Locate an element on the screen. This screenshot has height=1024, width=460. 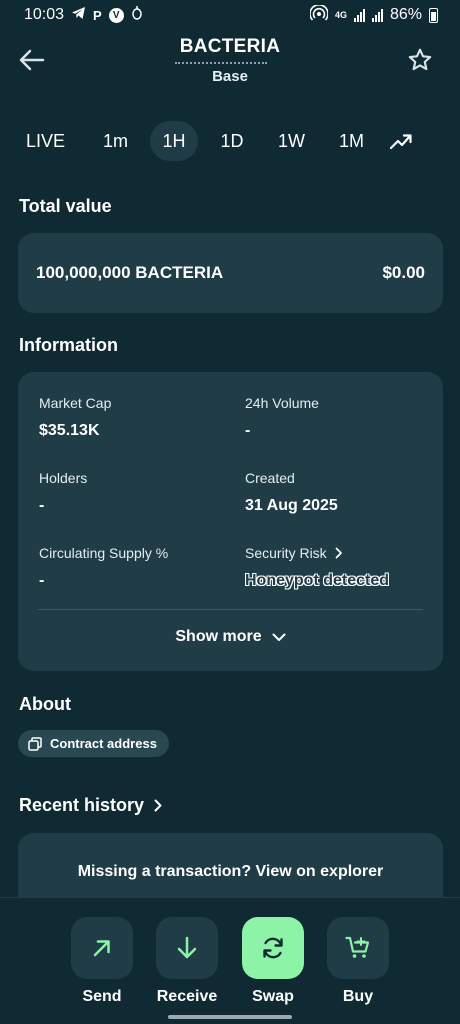
send-action: Send is located at coordinates (102, 961).